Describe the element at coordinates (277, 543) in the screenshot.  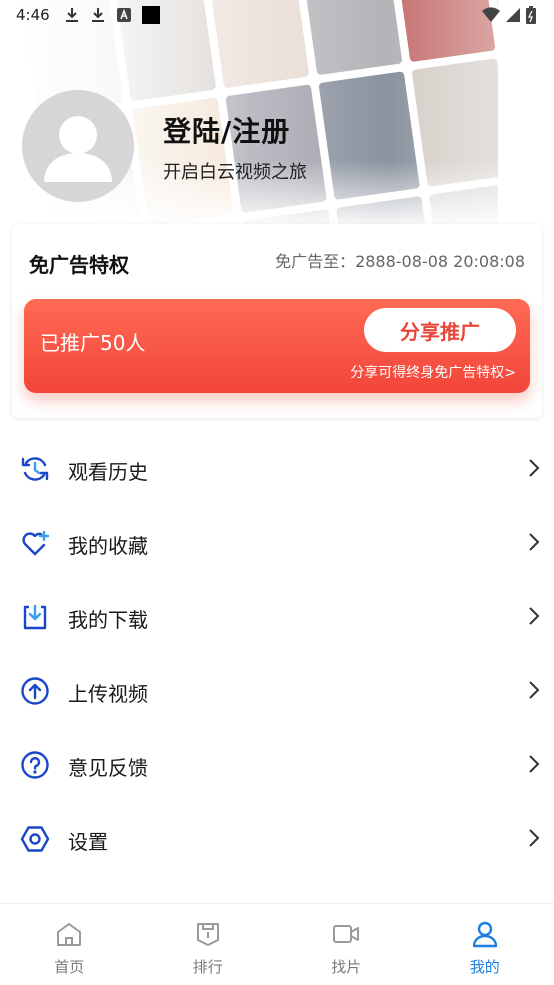
I see `menu-item-favorites: 我的收藏` at that location.